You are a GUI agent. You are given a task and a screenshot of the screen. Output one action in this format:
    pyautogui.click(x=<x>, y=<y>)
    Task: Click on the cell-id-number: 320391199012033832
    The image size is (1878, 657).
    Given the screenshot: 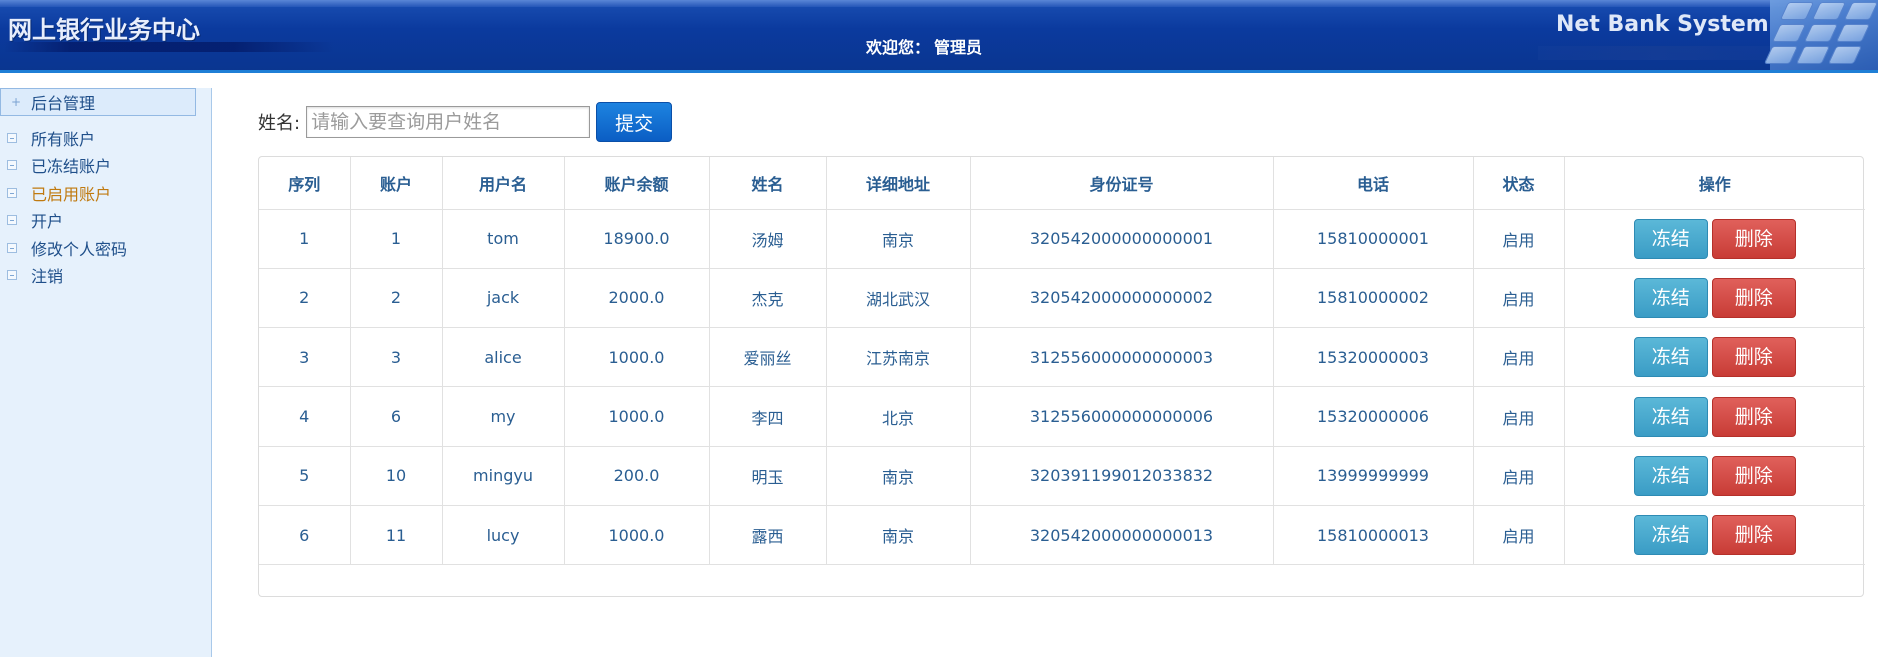 What is the action you would take?
    pyautogui.click(x=1122, y=476)
    